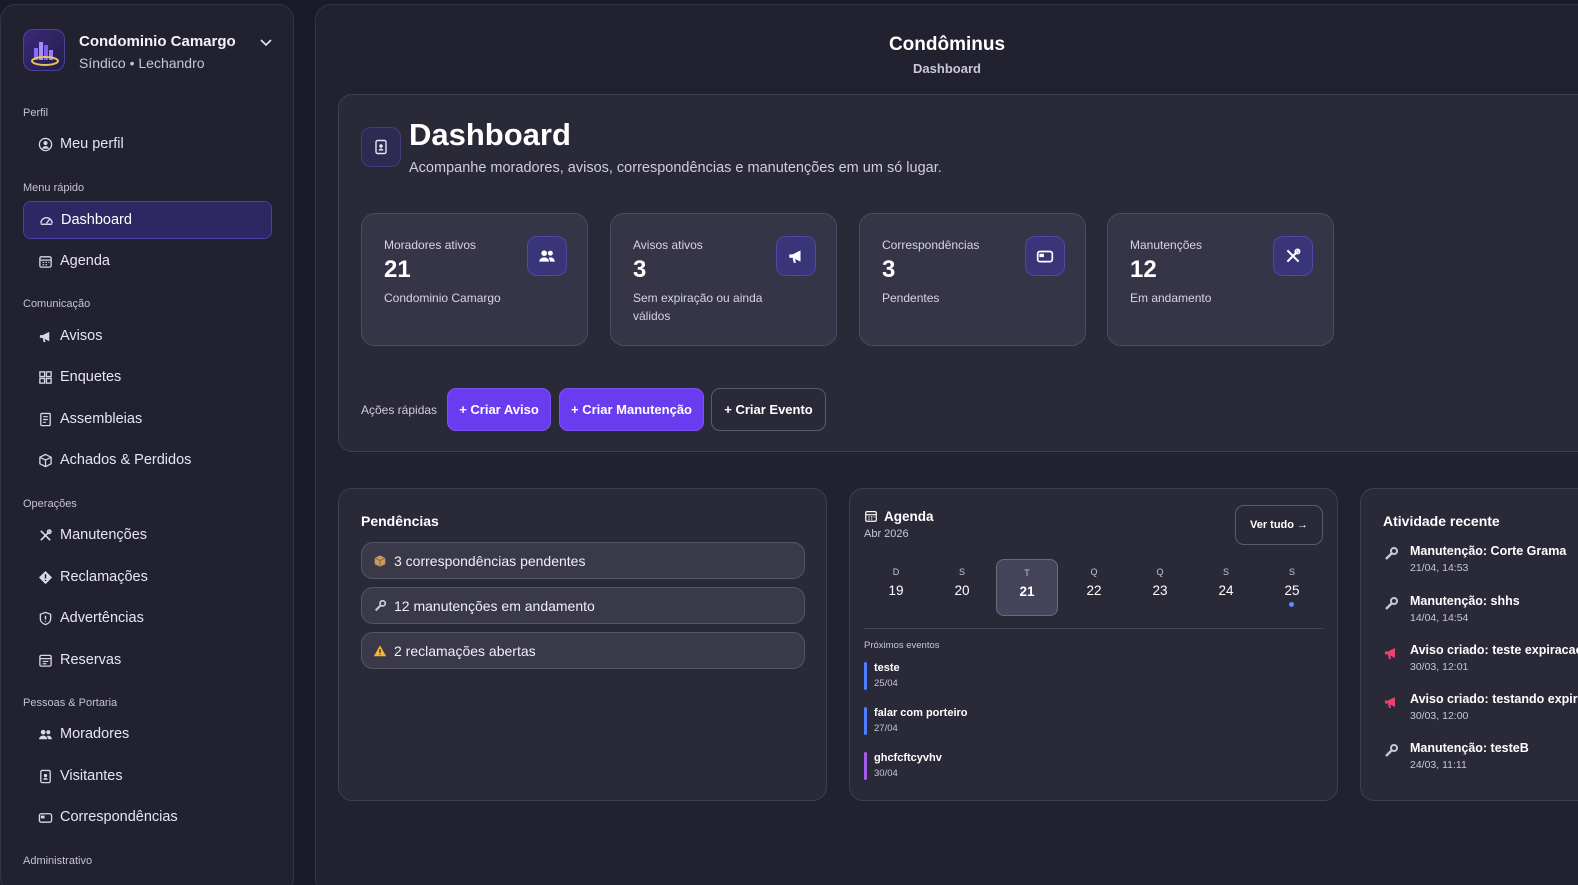  What do you see at coordinates (1494, 650) in the screenshot?
I see `activity-title: Aviso criado: teste expiracao` at bounding box center [1494, 650].